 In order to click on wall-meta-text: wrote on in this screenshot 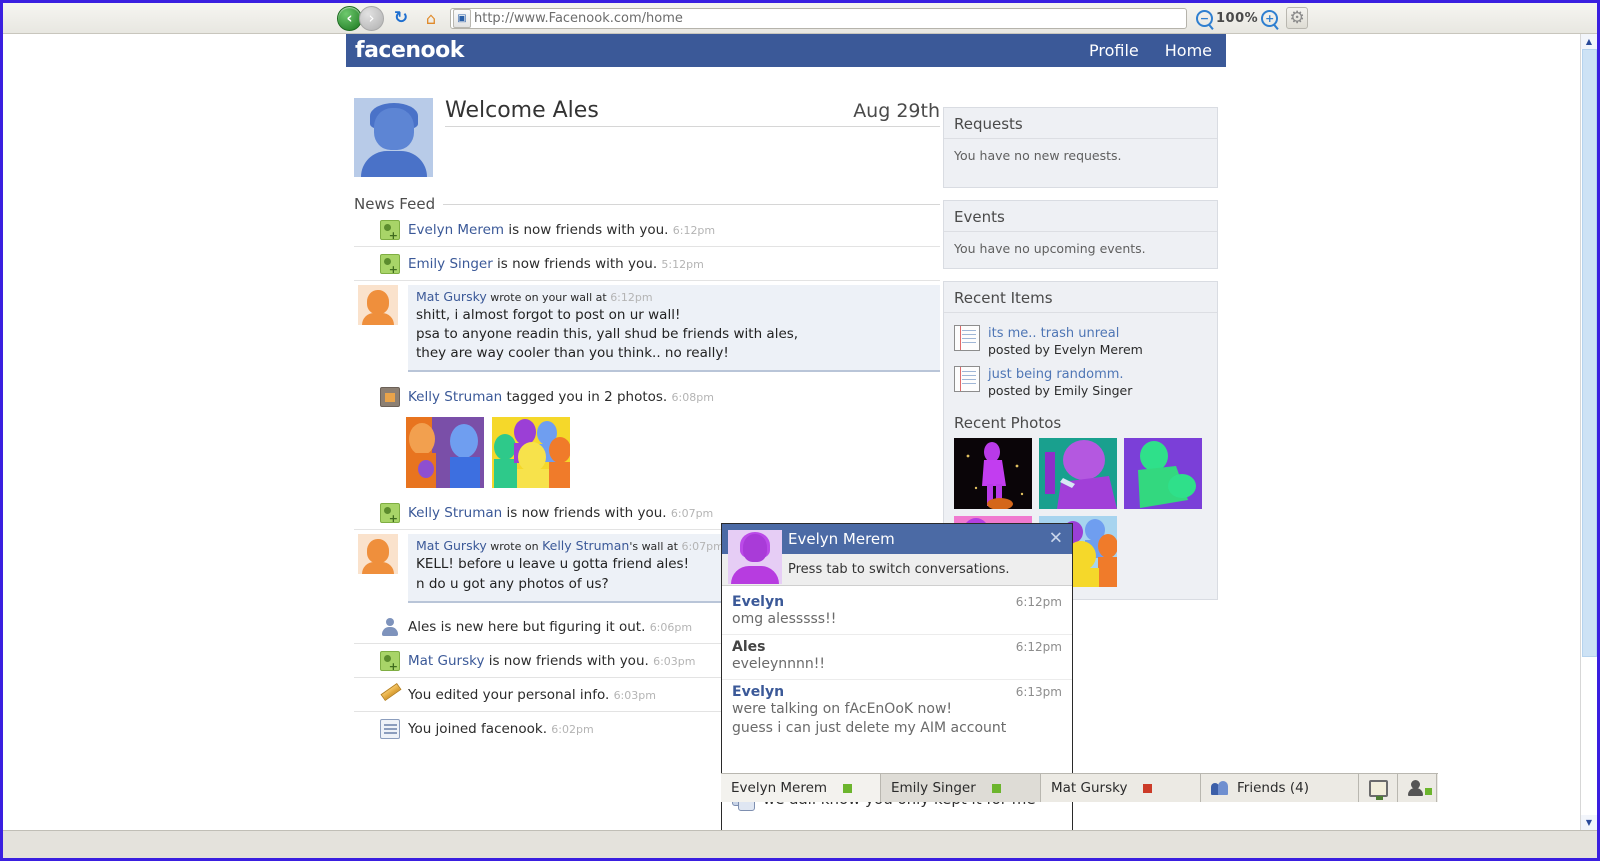, I will do `click(514, 547)`.